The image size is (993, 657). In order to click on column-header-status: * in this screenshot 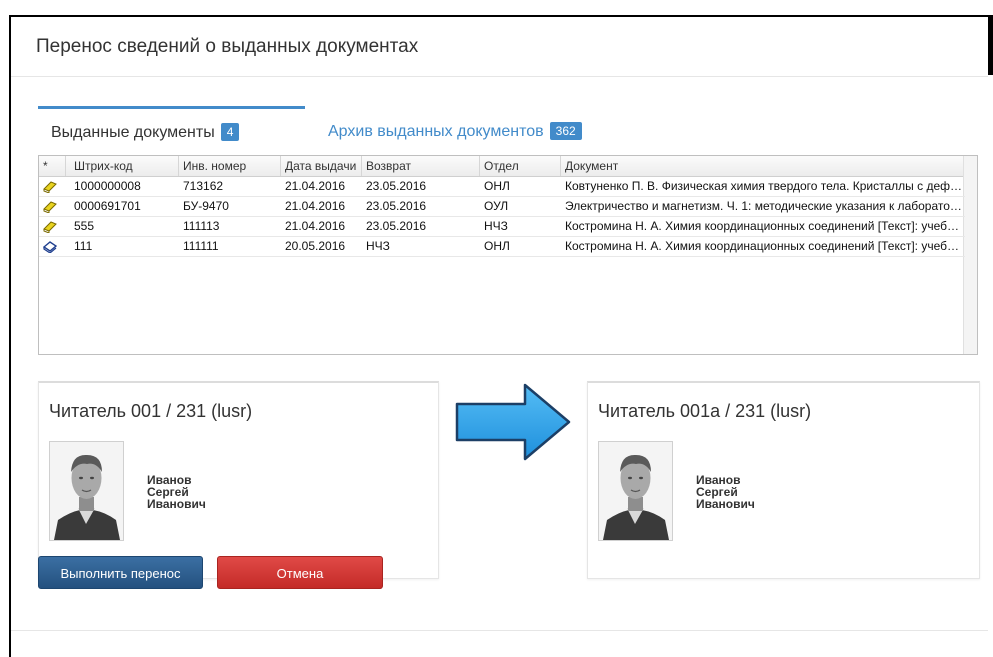, I will do `click(52, 166)`.